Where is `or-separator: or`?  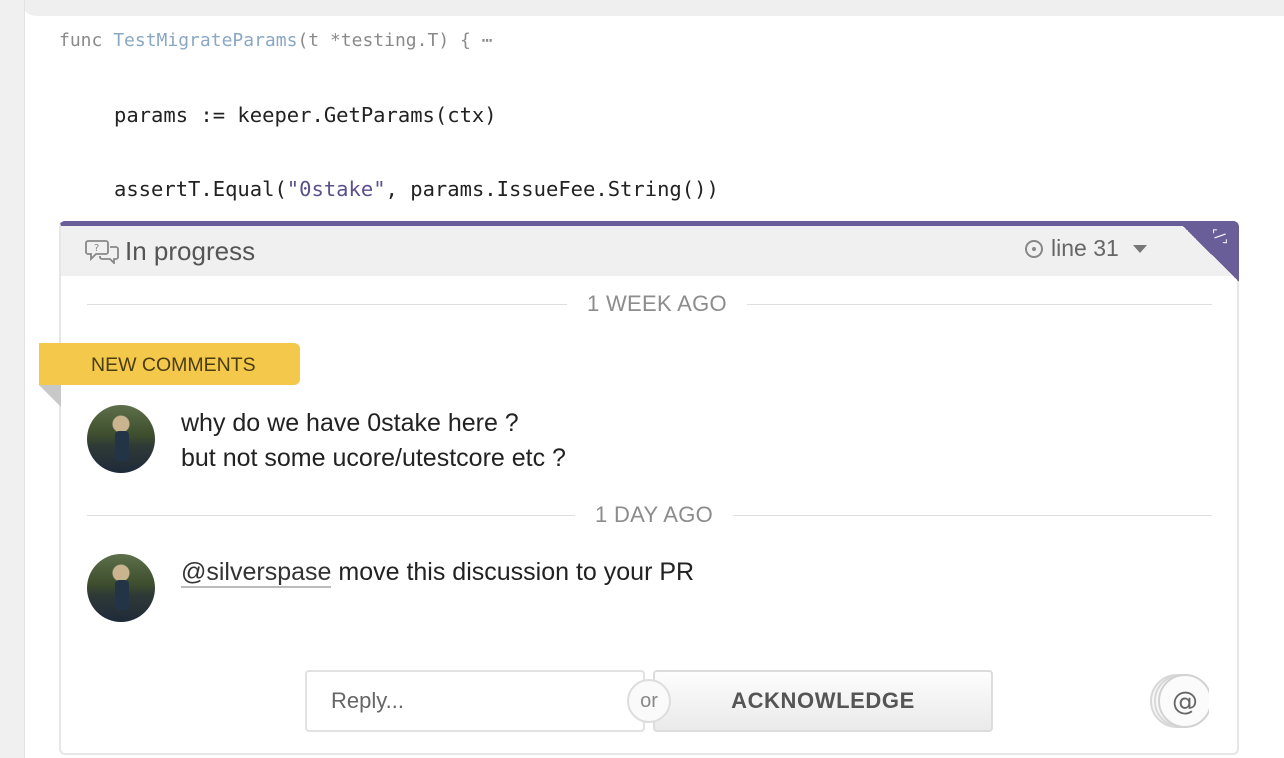 or-separator: or is located at coordinates (649, 701).